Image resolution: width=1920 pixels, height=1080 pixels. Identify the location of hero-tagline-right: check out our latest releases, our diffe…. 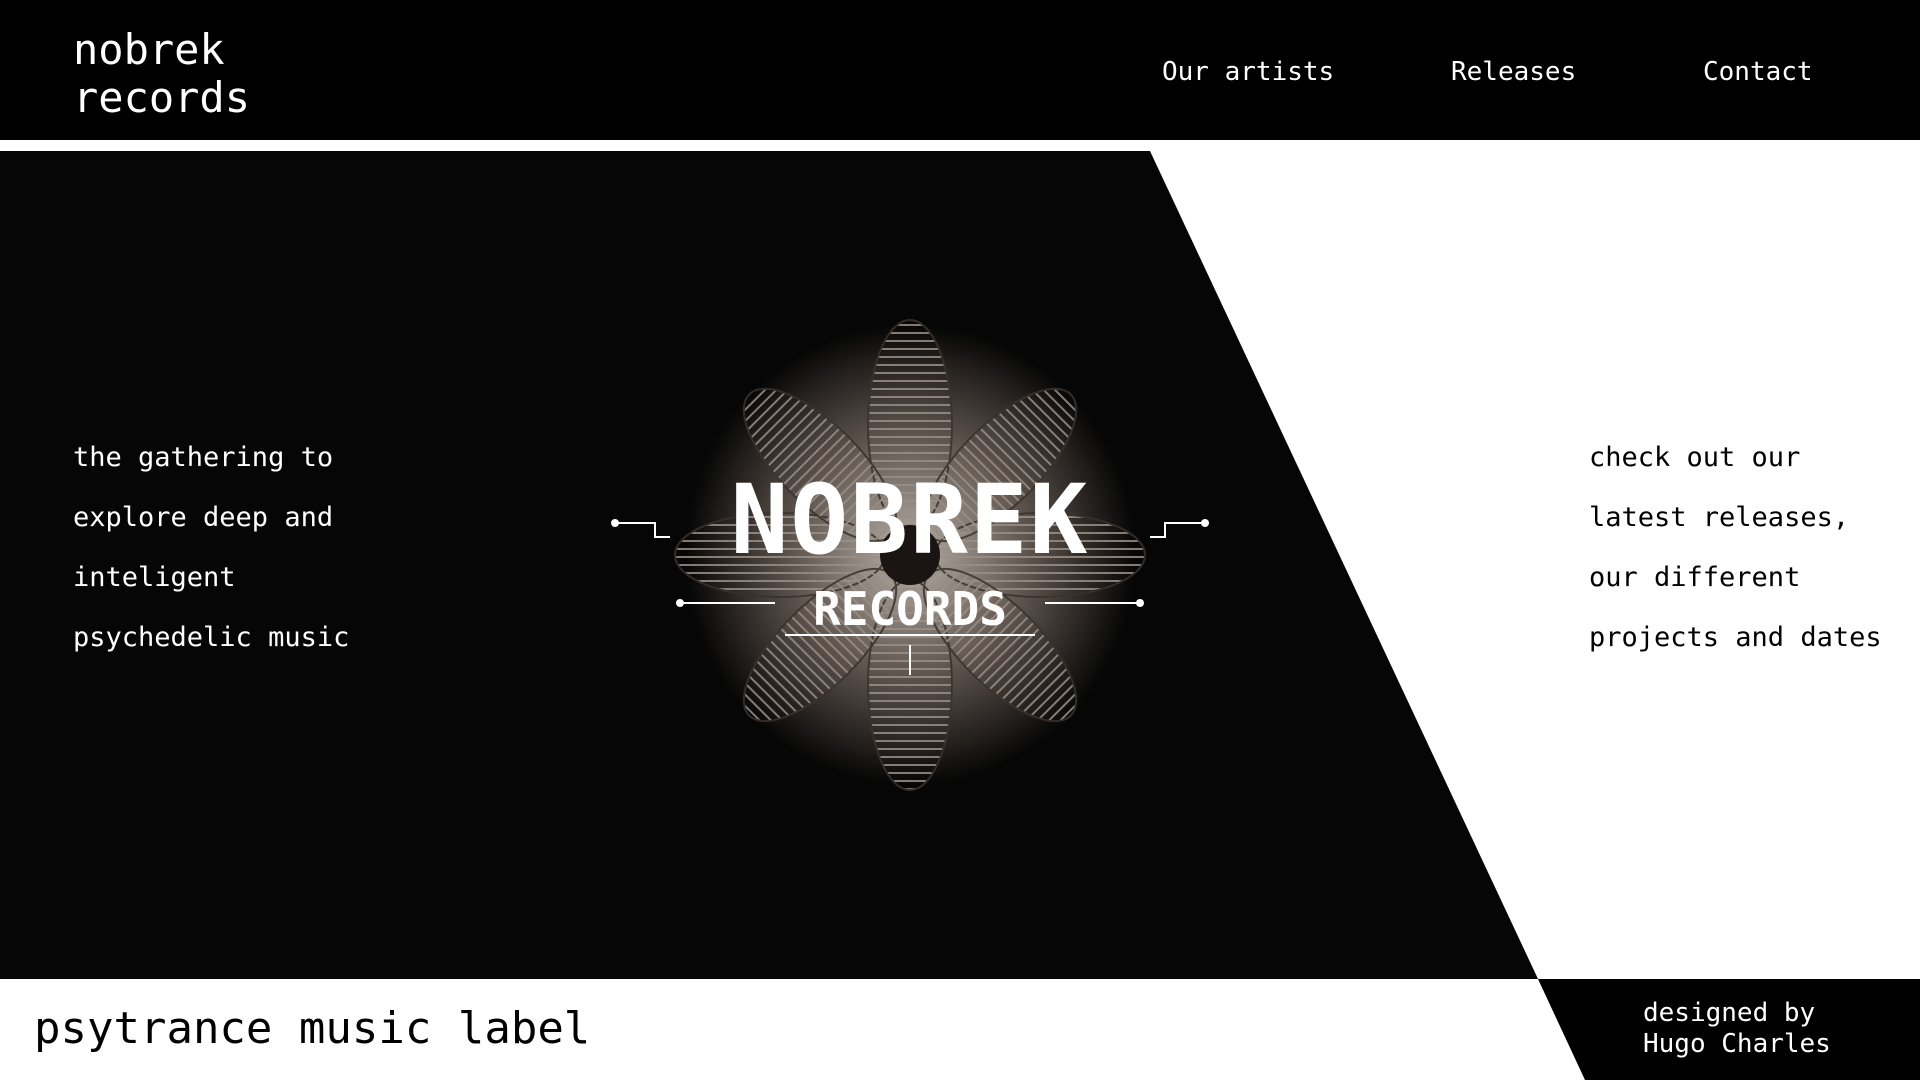
(1735, 548).